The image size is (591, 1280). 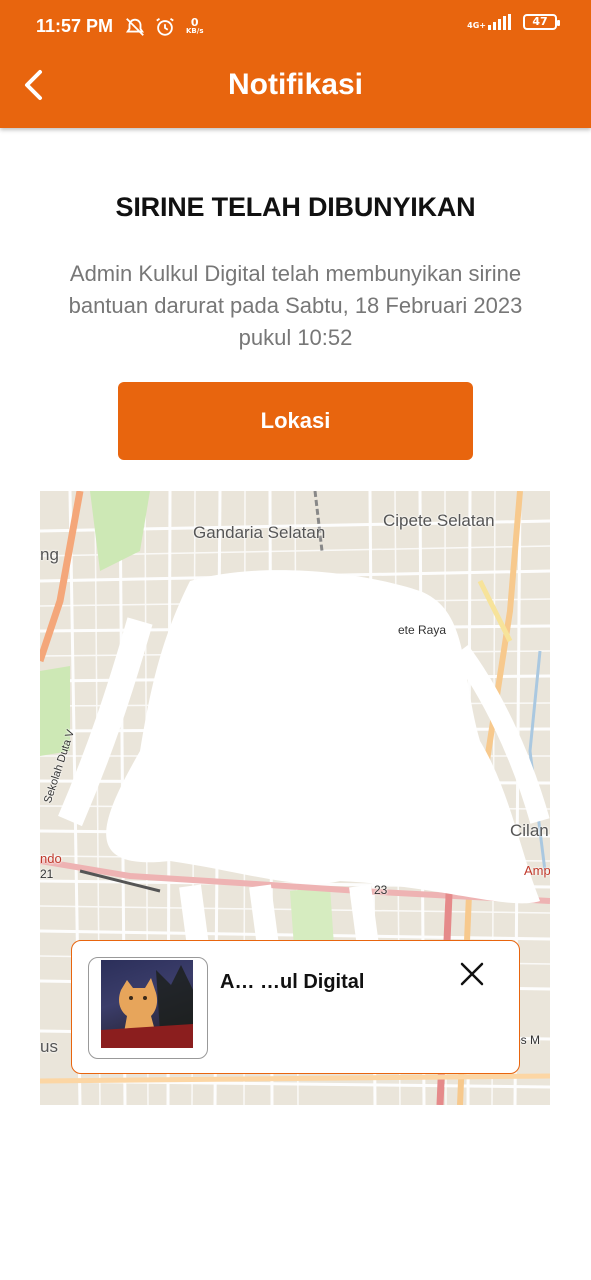 What do you see at coordinates (537, 870) in the screenshot?
I see `map-label: Amp` at bounding box center [537, 870].